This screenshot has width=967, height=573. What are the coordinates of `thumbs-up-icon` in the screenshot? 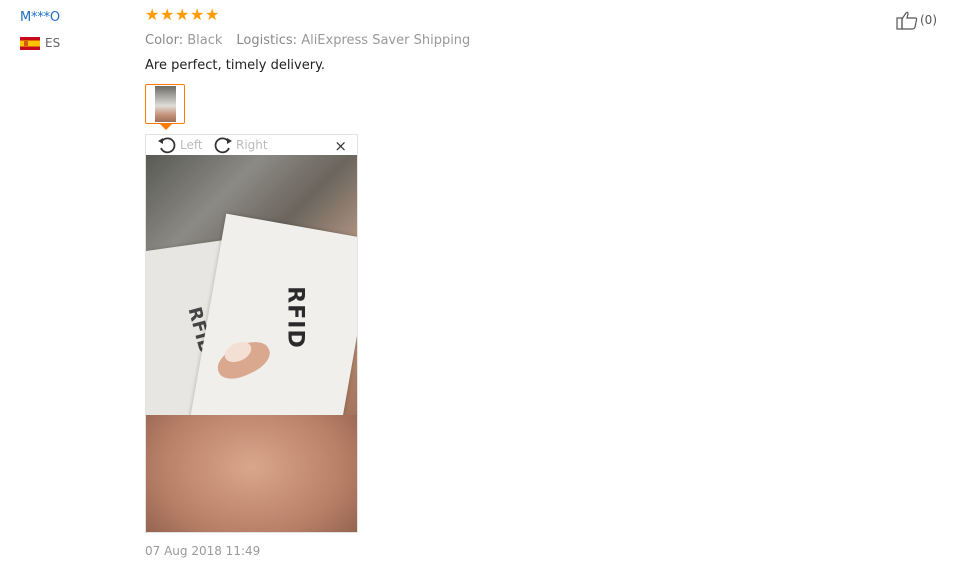 It's located at (907, 20).